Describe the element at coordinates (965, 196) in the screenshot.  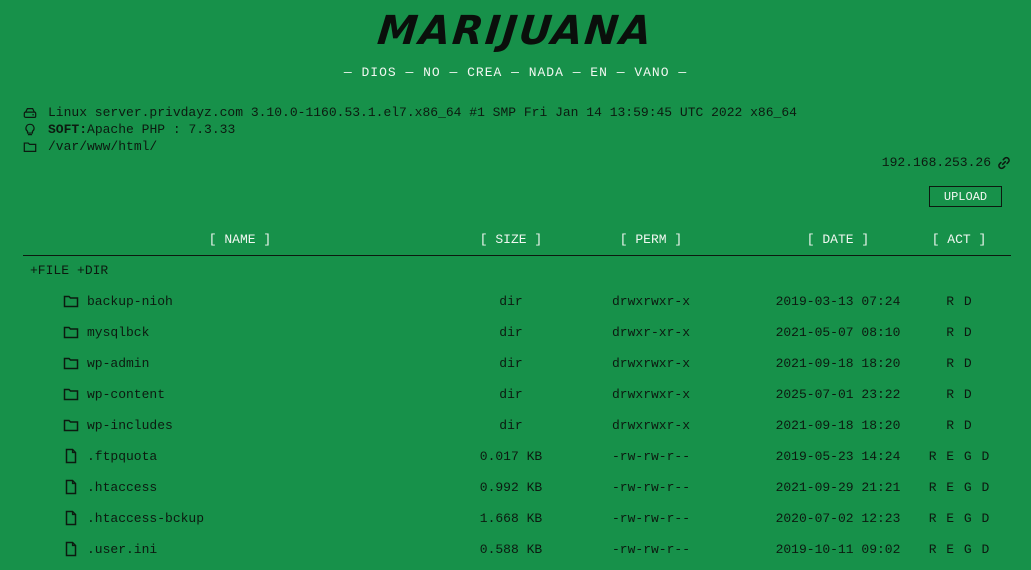
I see `upload-button: UPLOAD` at that location.